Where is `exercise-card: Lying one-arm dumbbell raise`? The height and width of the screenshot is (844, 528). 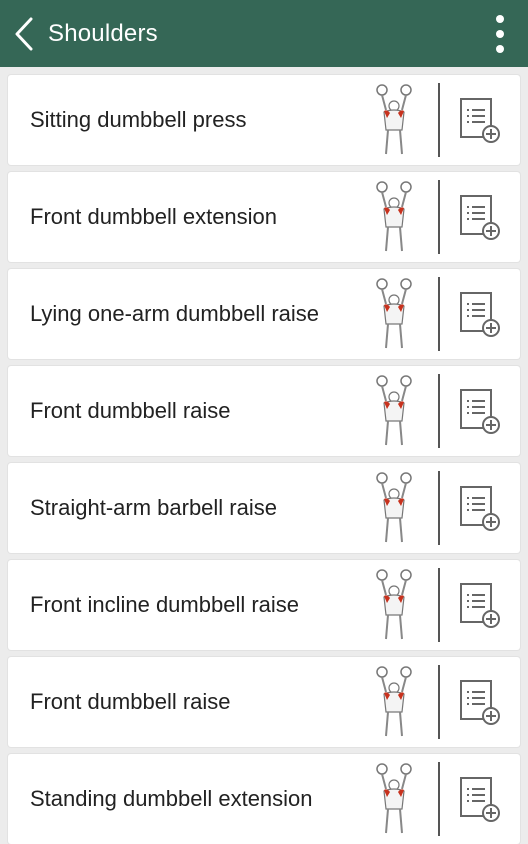
exercise-card: Lying one-arm dumbbell raise is located at coordinates (264, 314).